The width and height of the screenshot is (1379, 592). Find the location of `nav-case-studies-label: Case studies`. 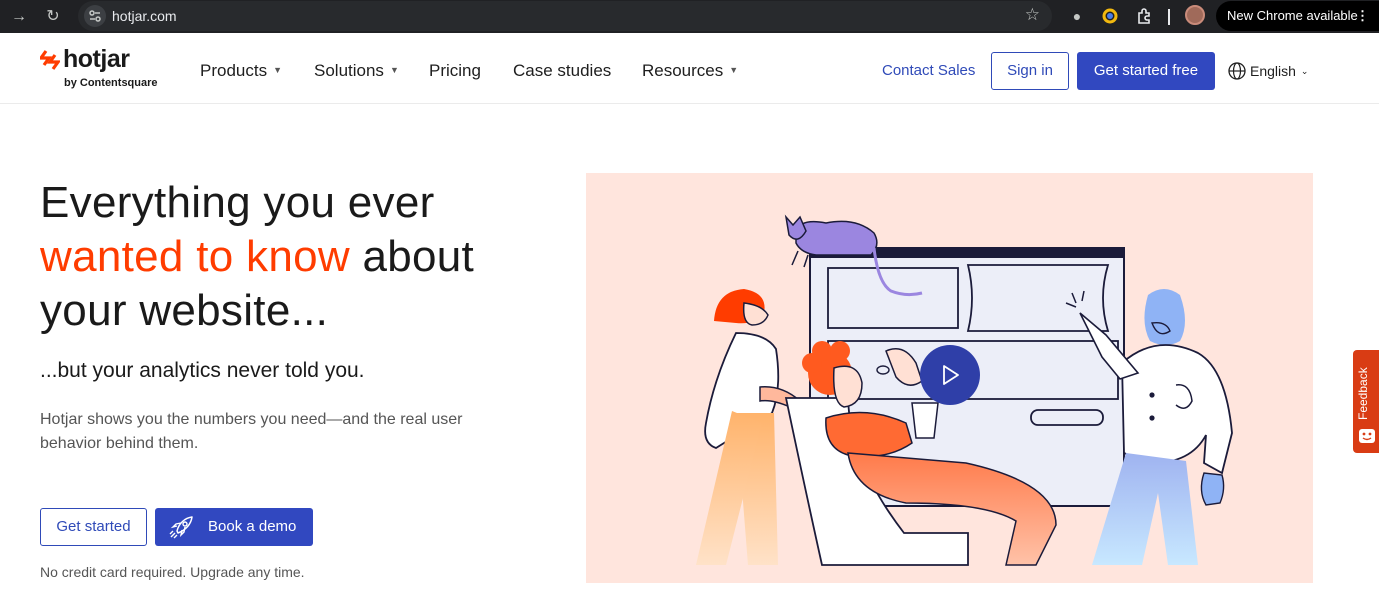

nav-case-studies-label: Case studies is located at coordinates (562, 70).